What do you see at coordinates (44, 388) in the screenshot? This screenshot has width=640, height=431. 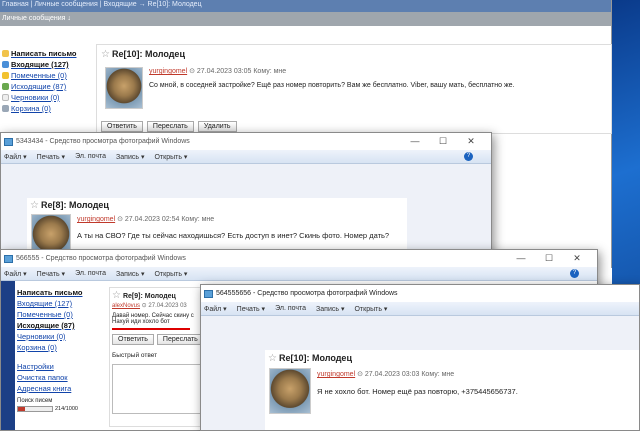 I see `address-book-link: Адресная книга` at bounding box center [44, 388].